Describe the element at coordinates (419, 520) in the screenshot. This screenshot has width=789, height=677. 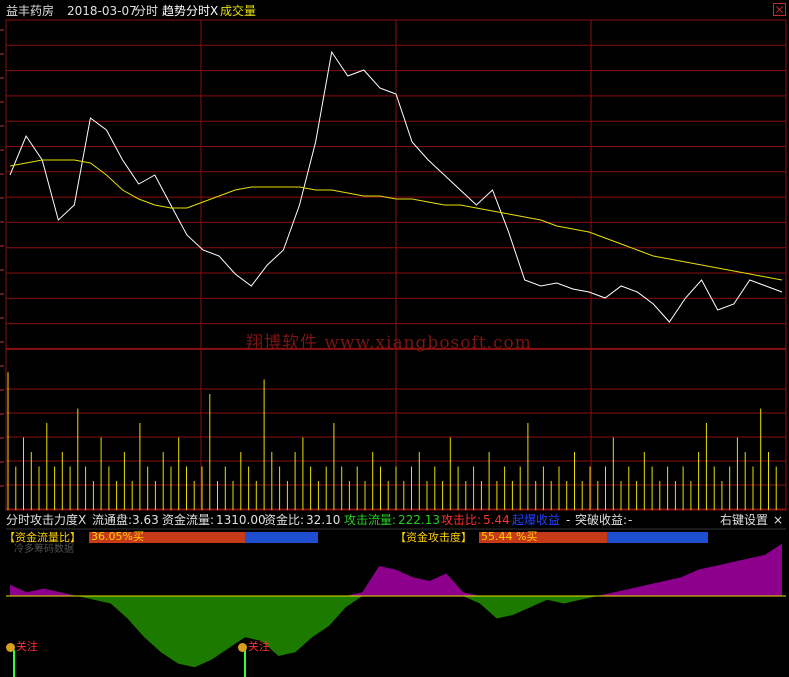
I see `attack-flow-value: 222.13` at that location.